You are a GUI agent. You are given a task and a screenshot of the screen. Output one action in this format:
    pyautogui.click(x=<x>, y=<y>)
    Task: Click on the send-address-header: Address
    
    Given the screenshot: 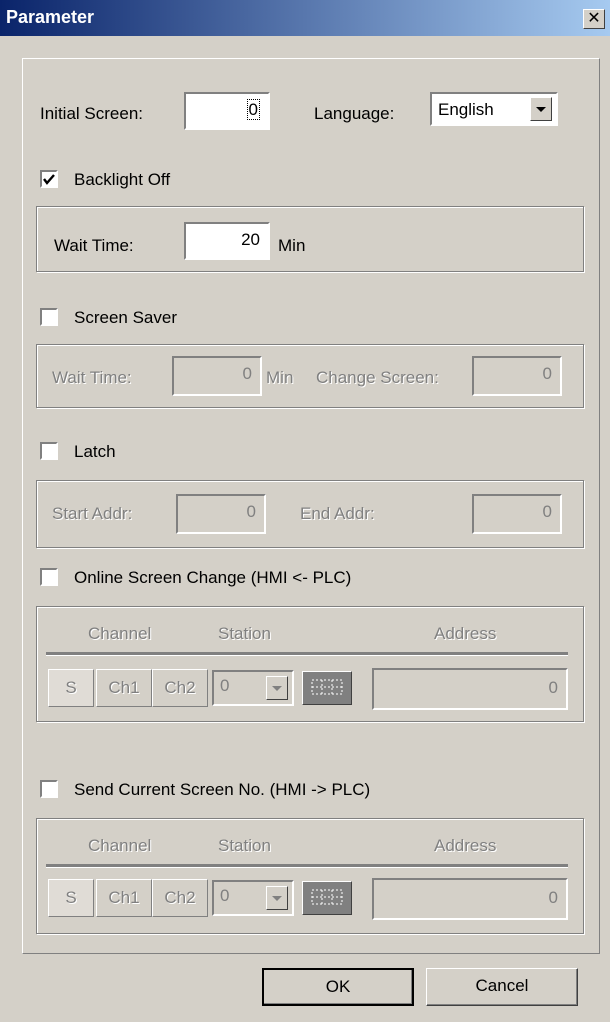 What is the action you would take?
    pyautogui.click(x=465, y=845)
    